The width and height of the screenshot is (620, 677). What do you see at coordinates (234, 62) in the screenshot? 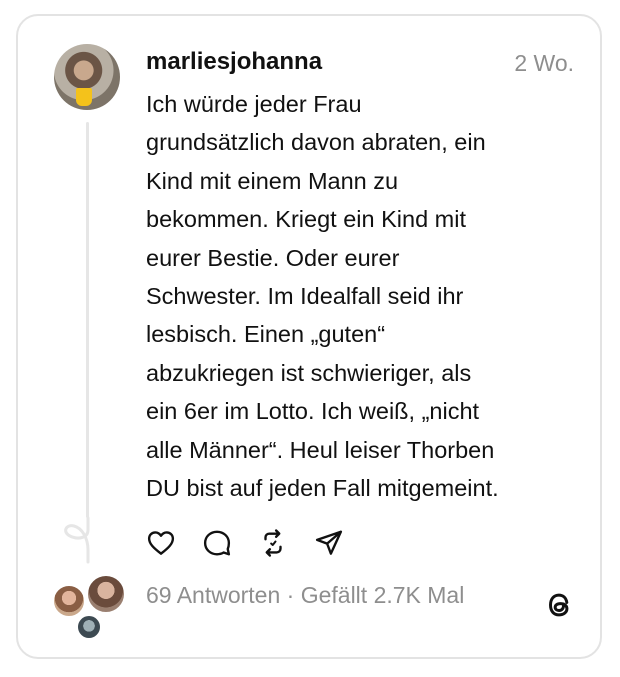
I see `author-username: marliesjohanna` at bounding box center [234, 62].